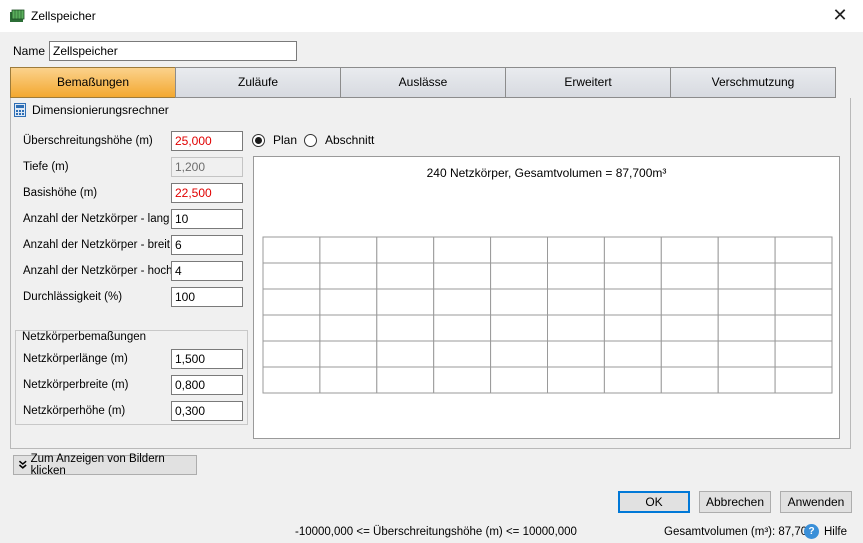  Describe the element at coordinates (91, 110) in the screenshot. I see `section-header: Dimensionierungsrechner` at that location.